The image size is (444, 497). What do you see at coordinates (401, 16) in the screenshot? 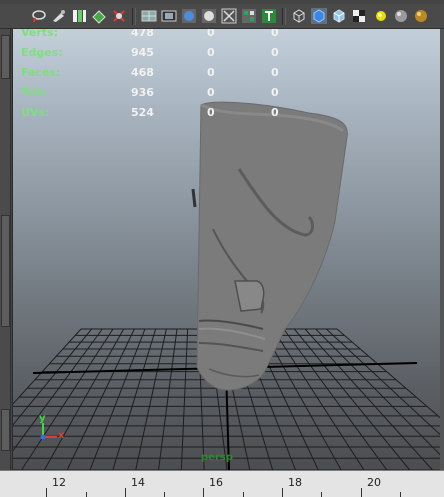
I see `all-lights-icon` at bounding box center [401, 16].